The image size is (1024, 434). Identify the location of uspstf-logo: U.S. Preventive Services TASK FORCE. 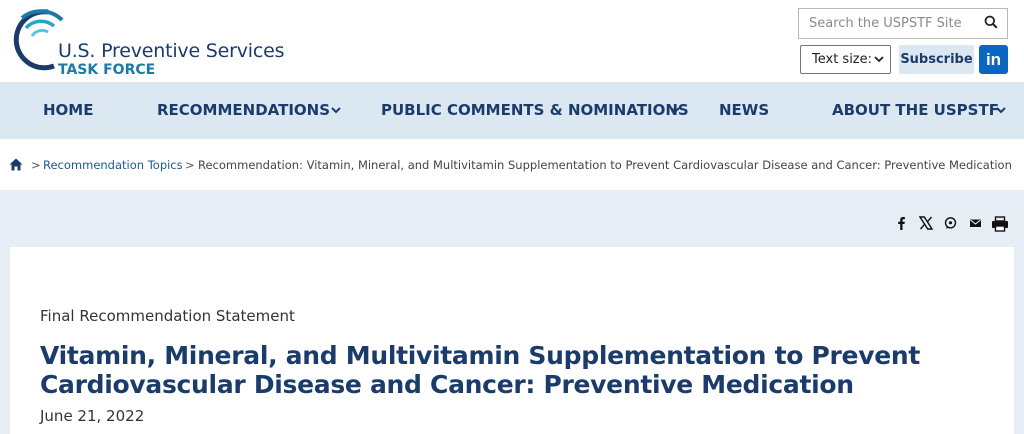
(153, 42).